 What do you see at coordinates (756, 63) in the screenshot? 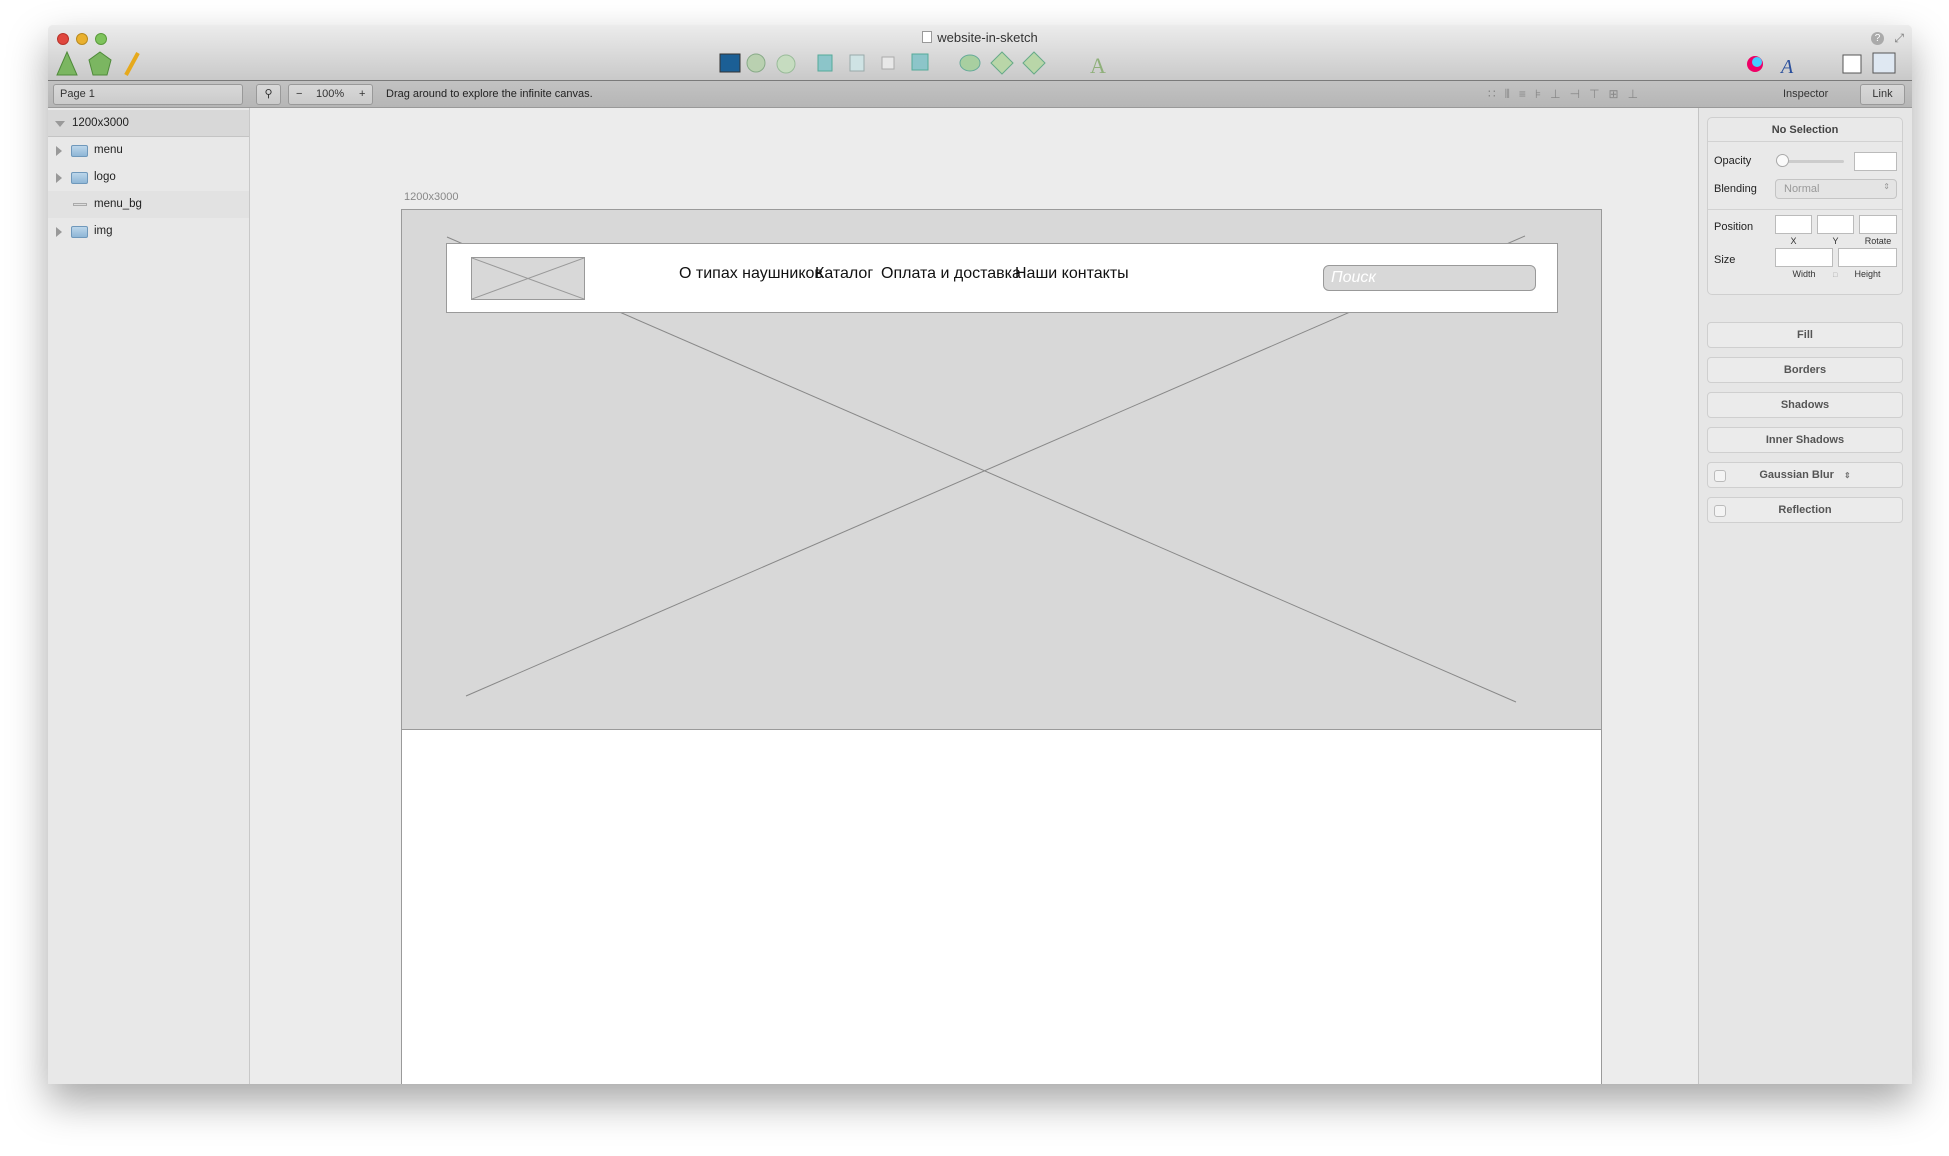
I see `mask-icon` at bounding box center [756, 63].